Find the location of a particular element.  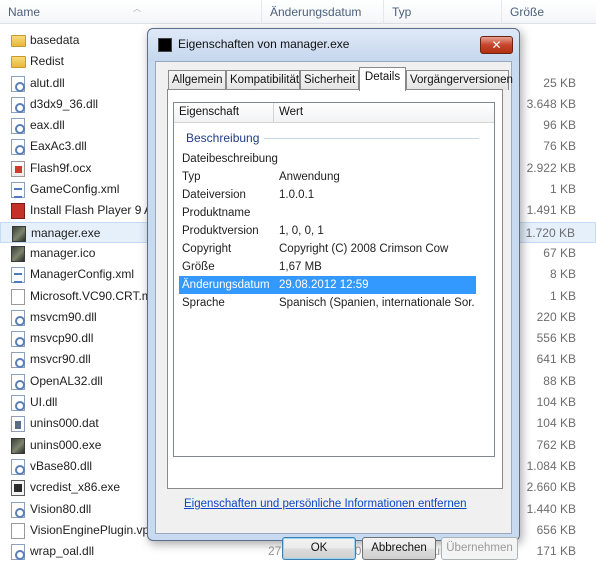

dat-icon is located at coordinates (18, 424).